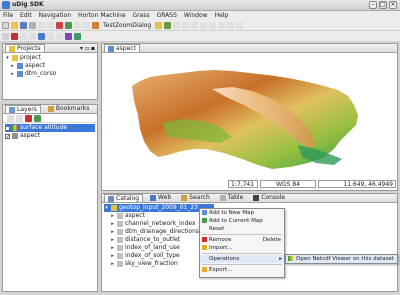 This screenshot has width=400, height=295. I want to click on catalog-item: ▾ geotop_input_2009_01_23, so click(159, 208).